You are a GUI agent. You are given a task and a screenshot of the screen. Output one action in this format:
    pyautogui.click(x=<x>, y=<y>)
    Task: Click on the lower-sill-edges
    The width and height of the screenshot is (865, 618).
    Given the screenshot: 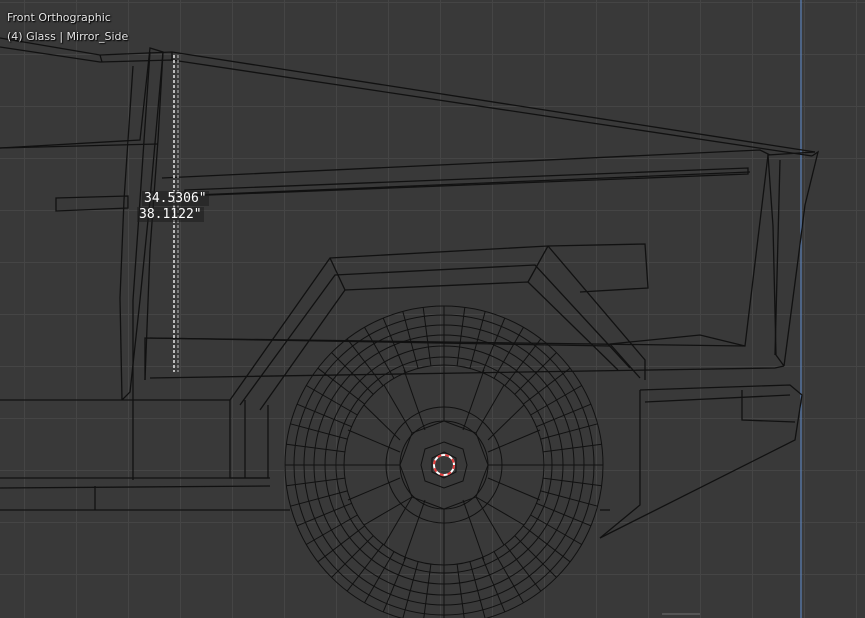 What is the action you would take?
    pyautogui.click(x=305, y=455)
    